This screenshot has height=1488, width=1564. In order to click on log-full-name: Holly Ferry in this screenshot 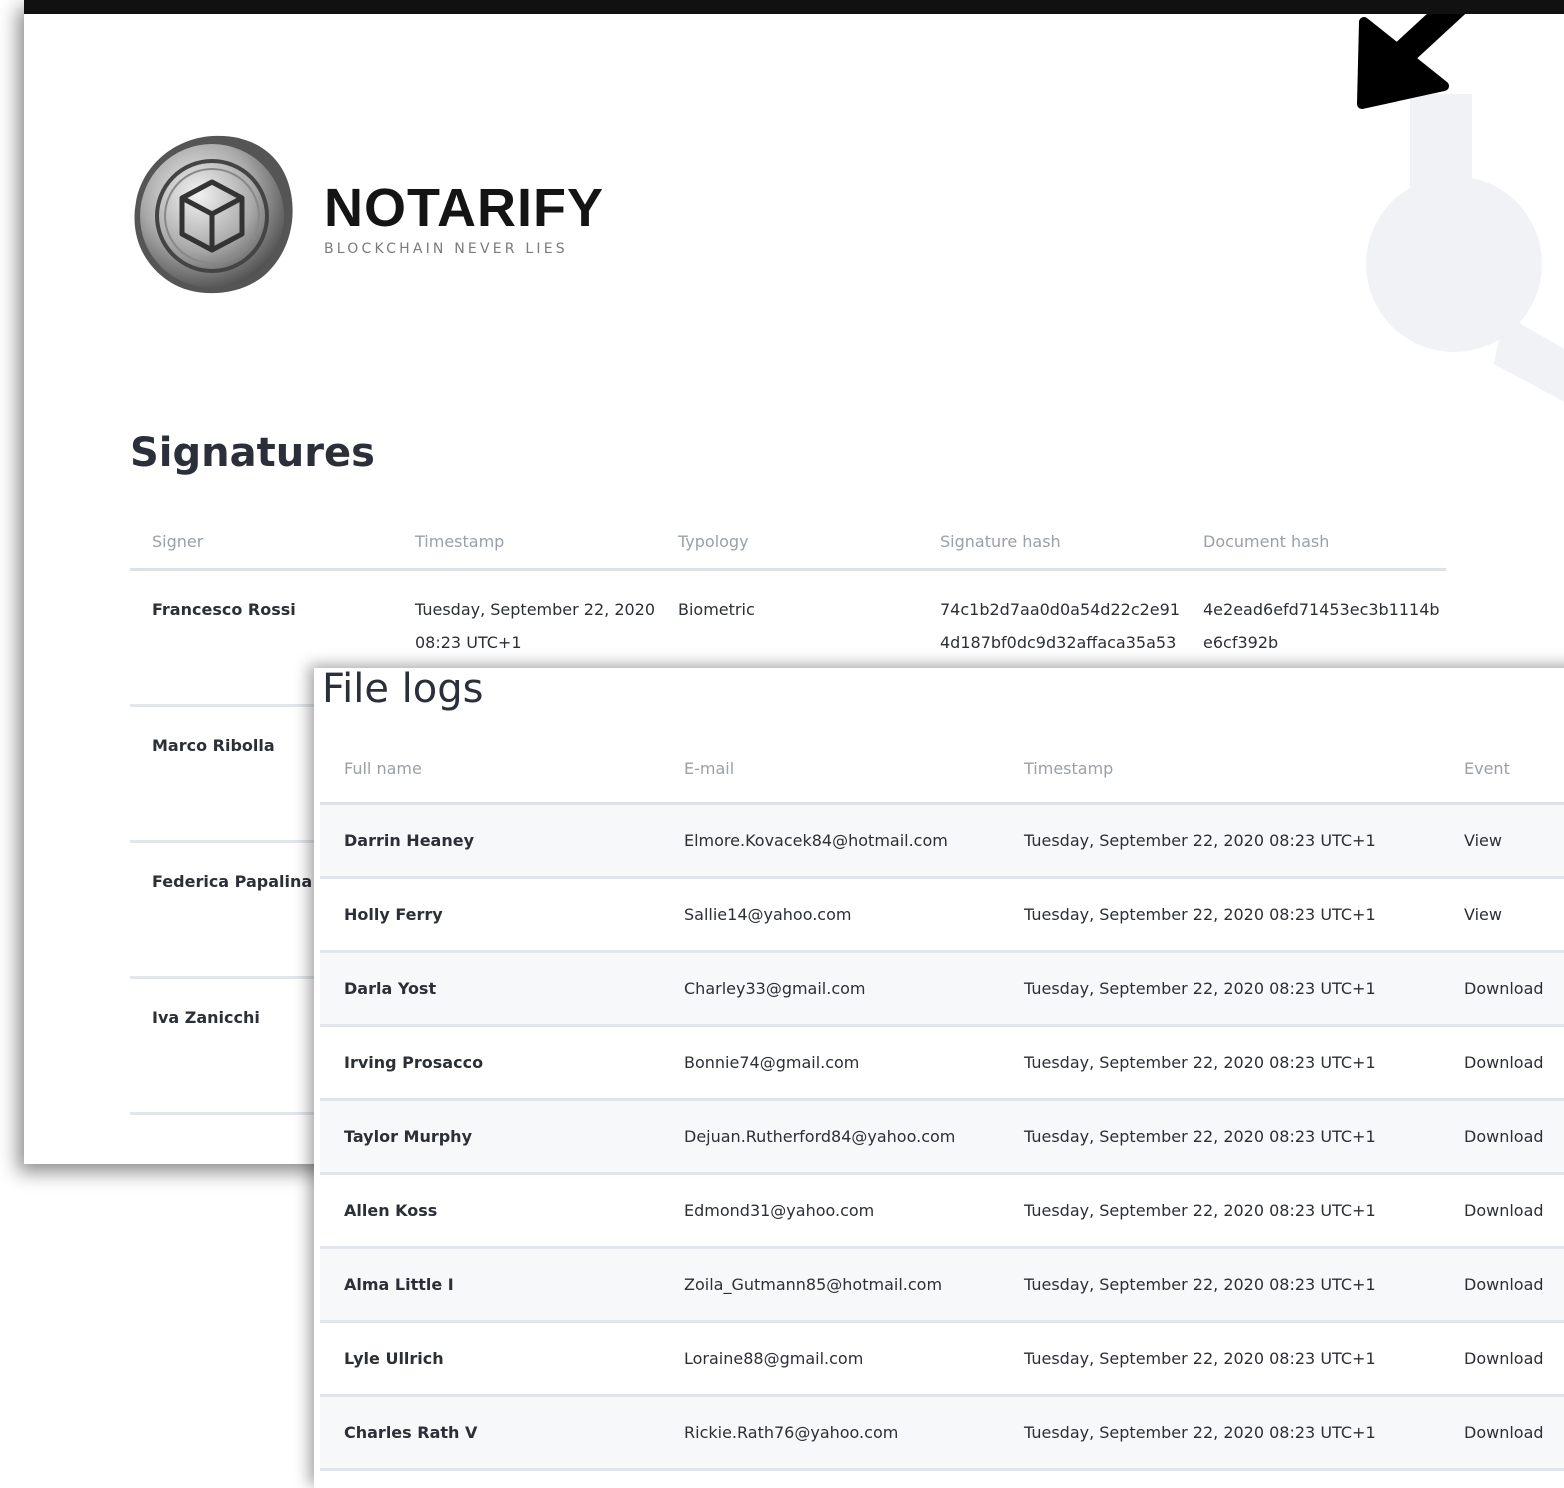, I will do `click(393, 914)`.